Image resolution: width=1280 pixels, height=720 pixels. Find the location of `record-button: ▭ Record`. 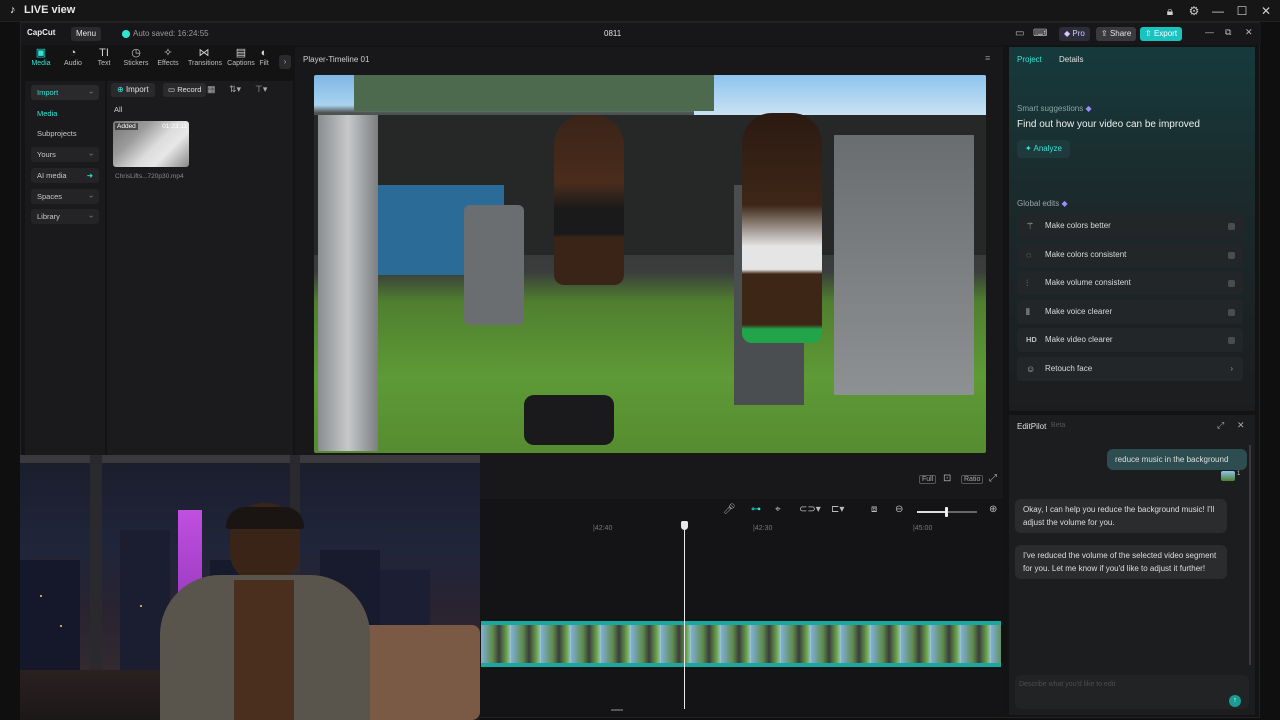

record-button: ▭ Record is located at coordinates (185, 90).